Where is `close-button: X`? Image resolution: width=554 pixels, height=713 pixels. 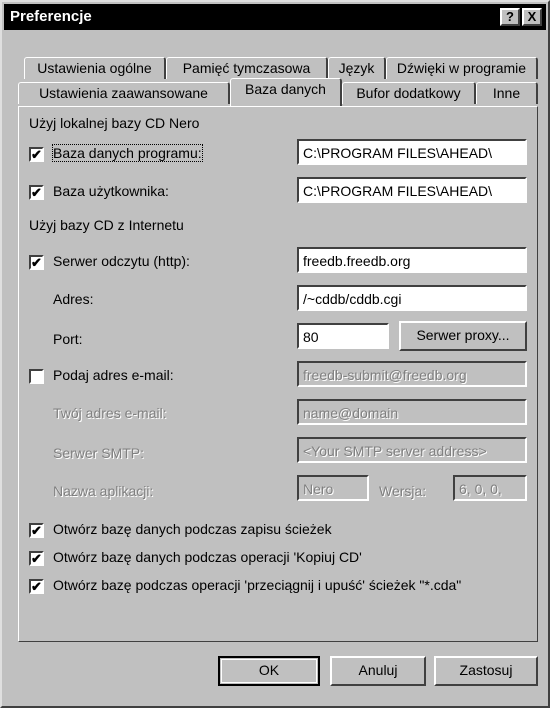 close-button: X is located at coordinates (532, 17).